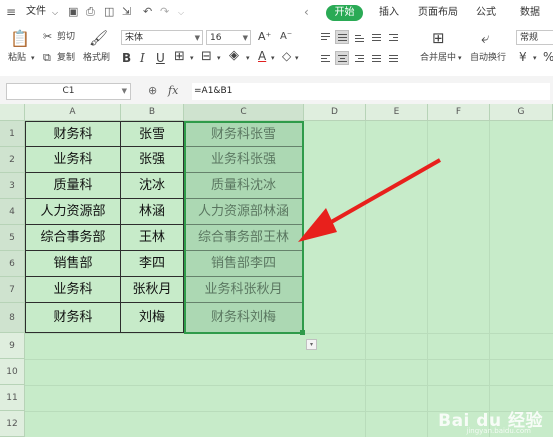 Image resolution: width=553 pixels, height=437 pixels. I want to click on print-preview-icon: ◫, so click(109, 12).